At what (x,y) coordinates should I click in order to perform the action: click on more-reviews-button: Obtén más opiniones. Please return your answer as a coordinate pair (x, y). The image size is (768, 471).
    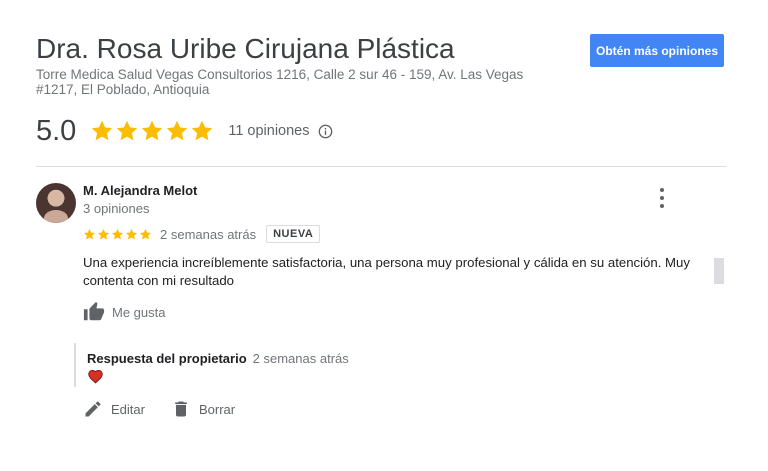
    Looking at the image, I should click on (657, 50).